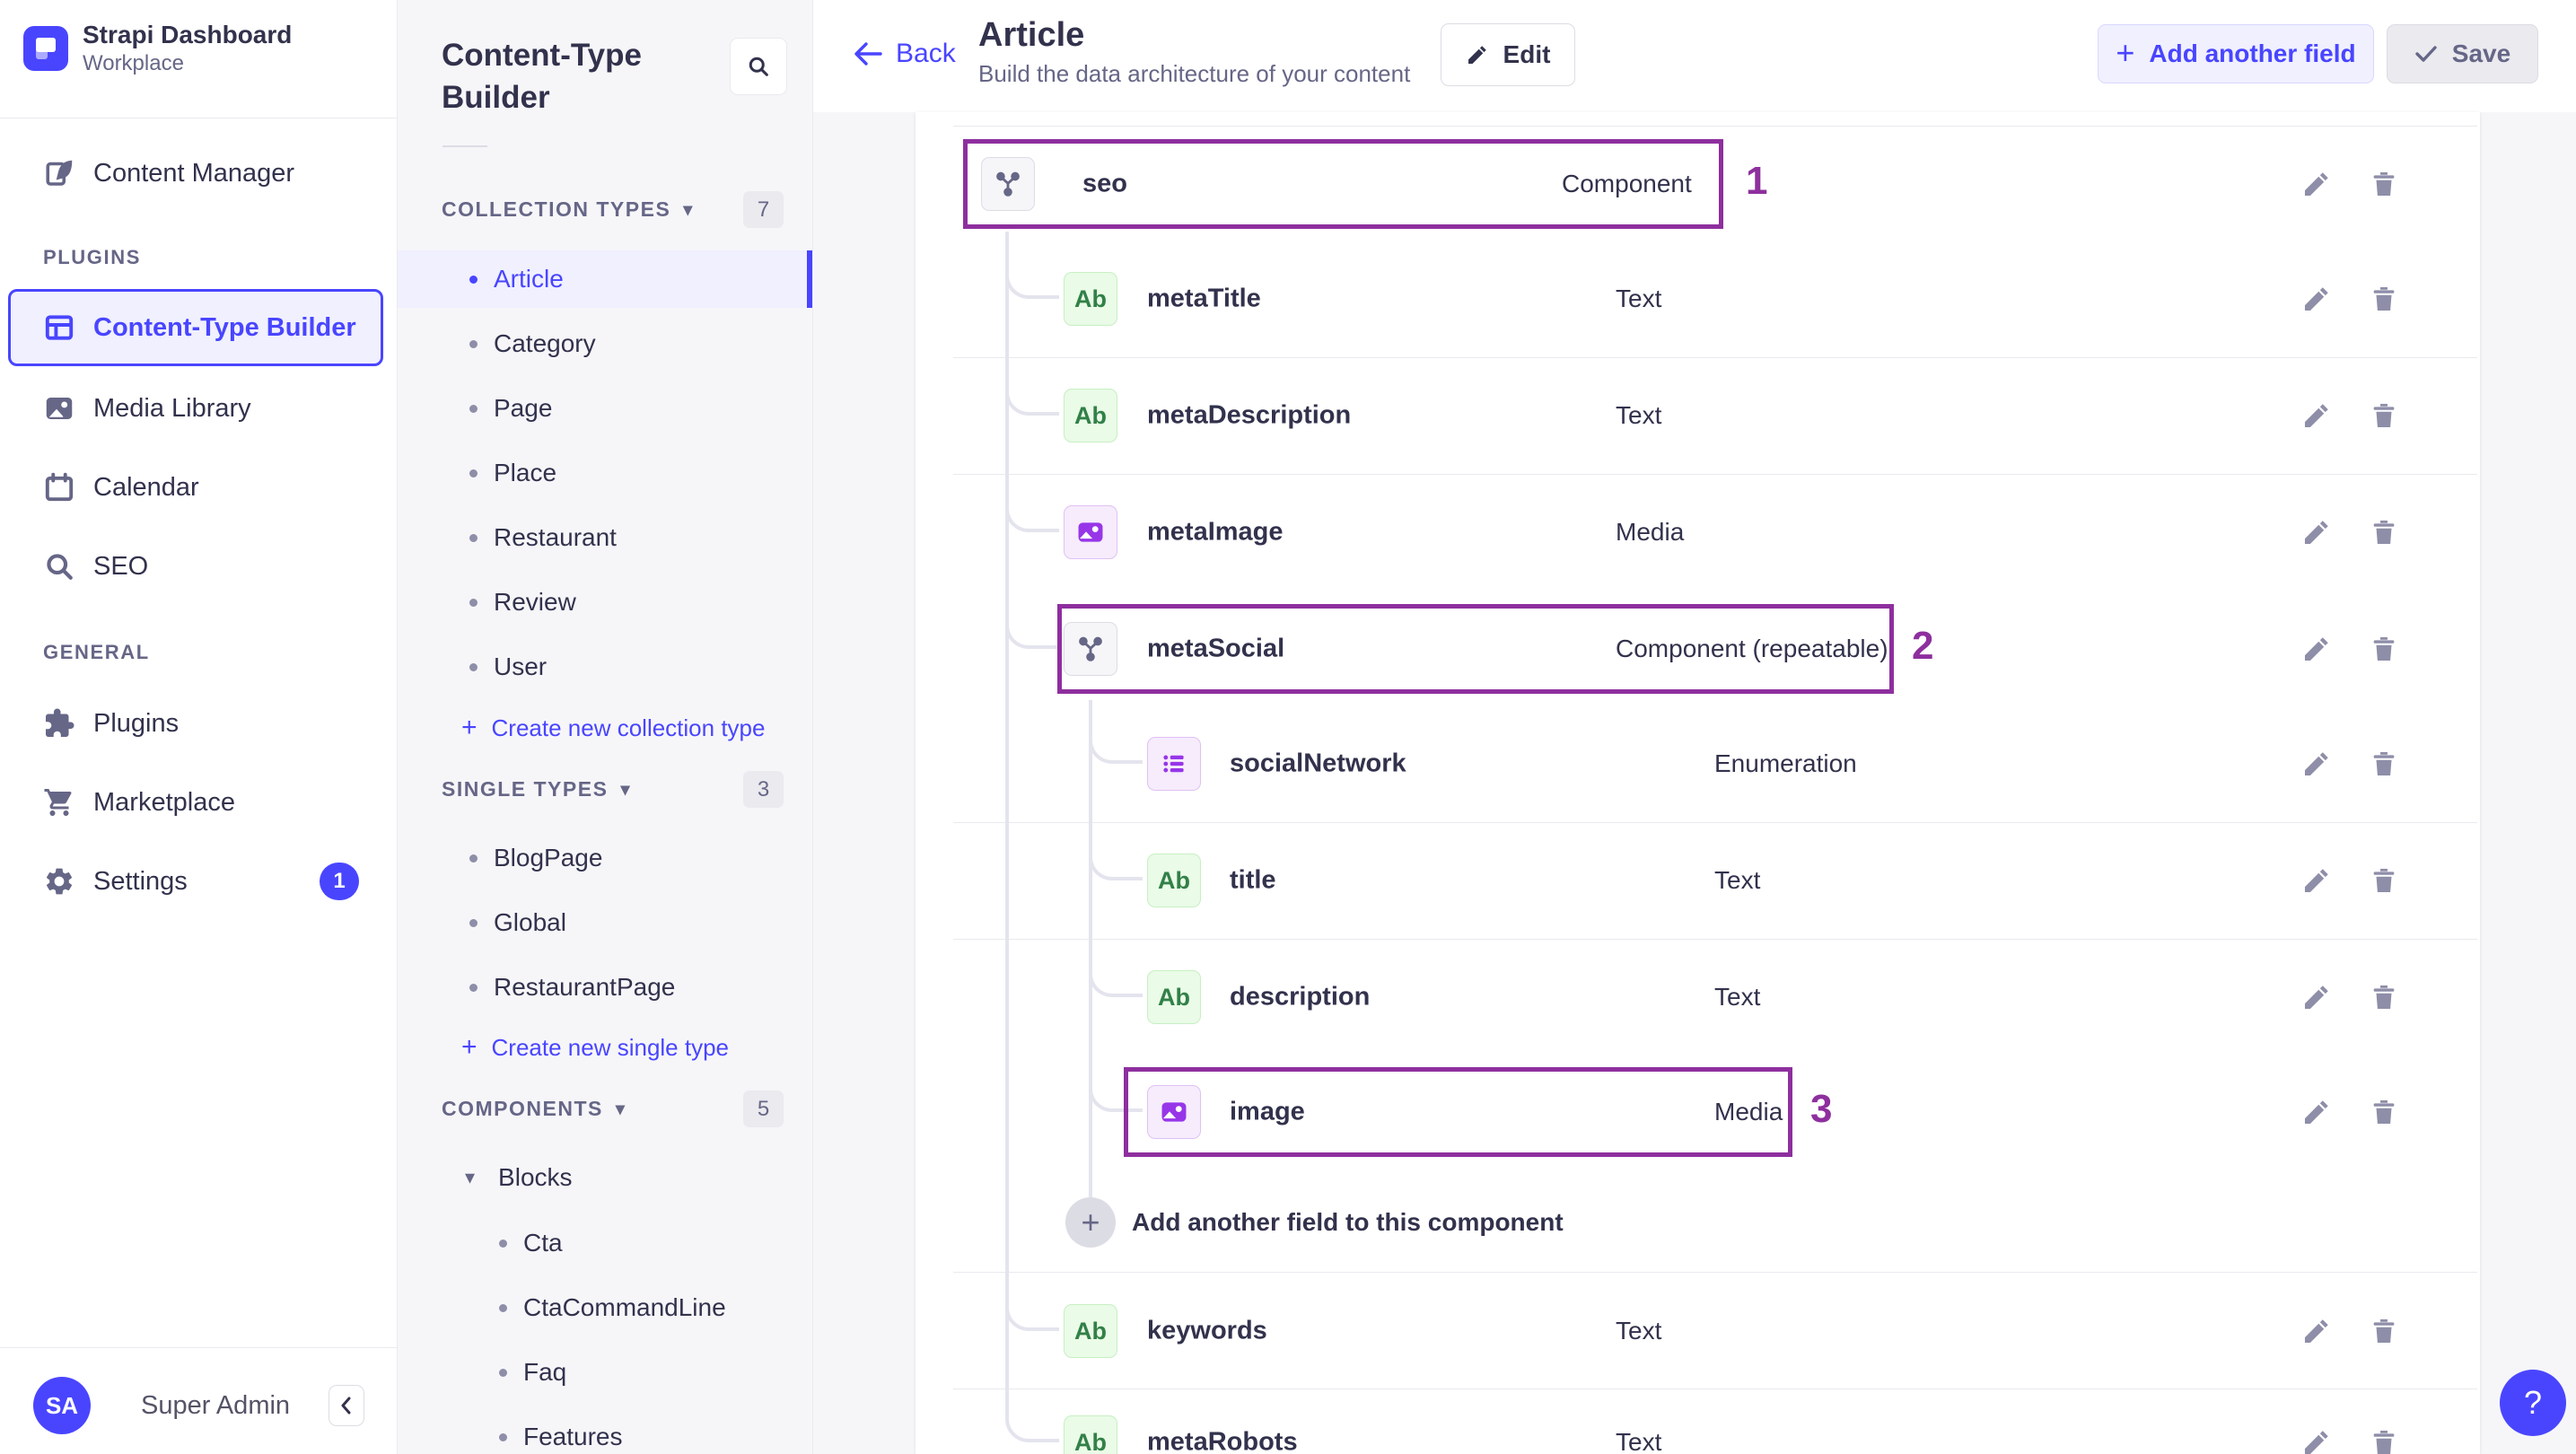 This screenshot has width=2576, height=1454. Describe the element at coordinates (1923, 646) in the screenshot. I see `annotation-number: 2` at that location.